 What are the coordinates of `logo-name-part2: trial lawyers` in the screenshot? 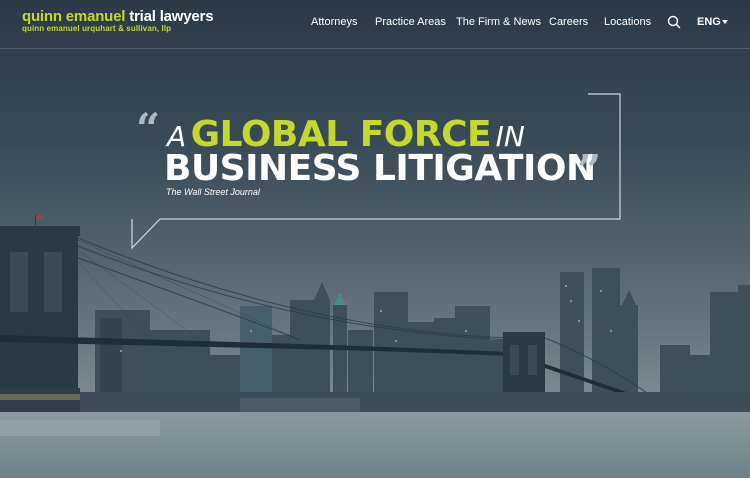 It's located at (171, 16).